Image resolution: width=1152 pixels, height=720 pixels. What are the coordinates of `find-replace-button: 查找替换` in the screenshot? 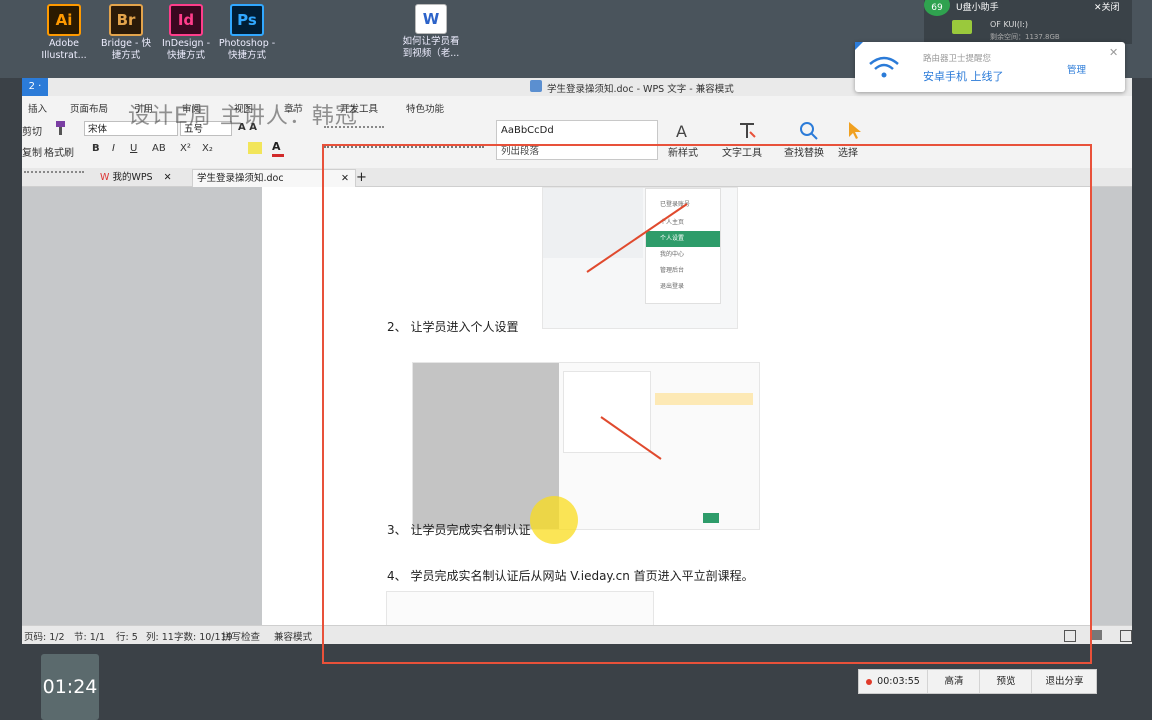 It's located at (804, 151).